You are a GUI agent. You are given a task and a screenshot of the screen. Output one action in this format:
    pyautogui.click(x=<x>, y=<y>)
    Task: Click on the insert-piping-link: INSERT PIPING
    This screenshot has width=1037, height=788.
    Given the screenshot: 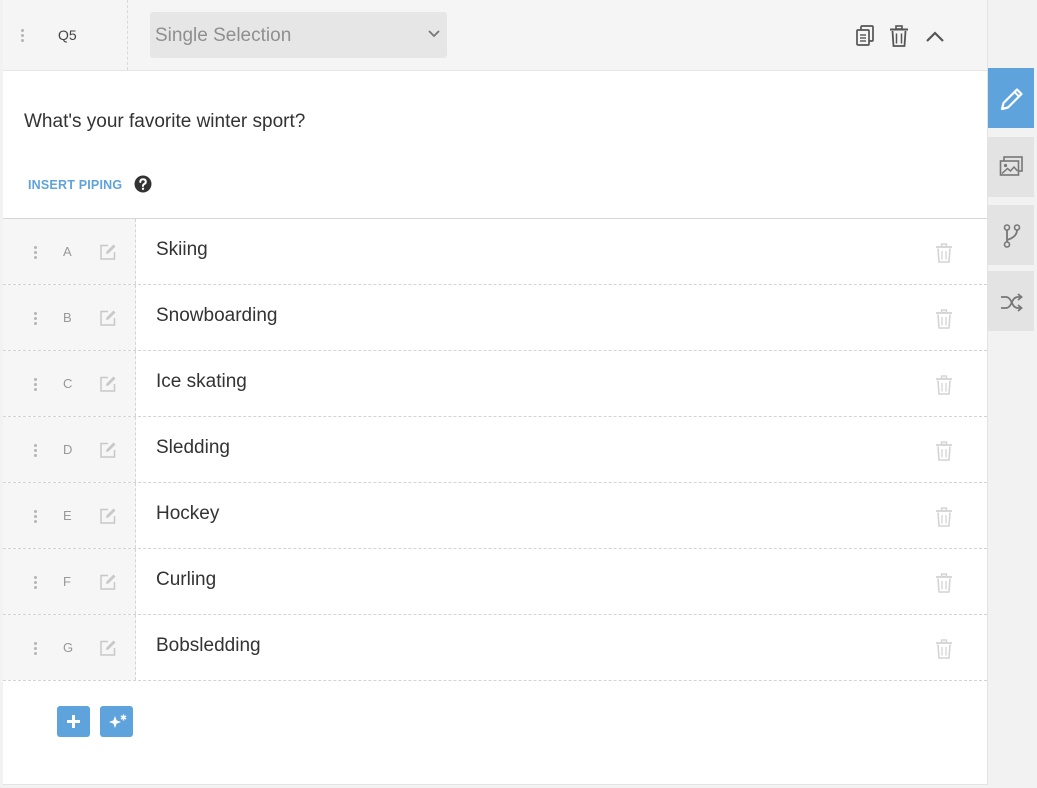 What is the action you would take?
    pyautogui.click(x=75, y=185)
    